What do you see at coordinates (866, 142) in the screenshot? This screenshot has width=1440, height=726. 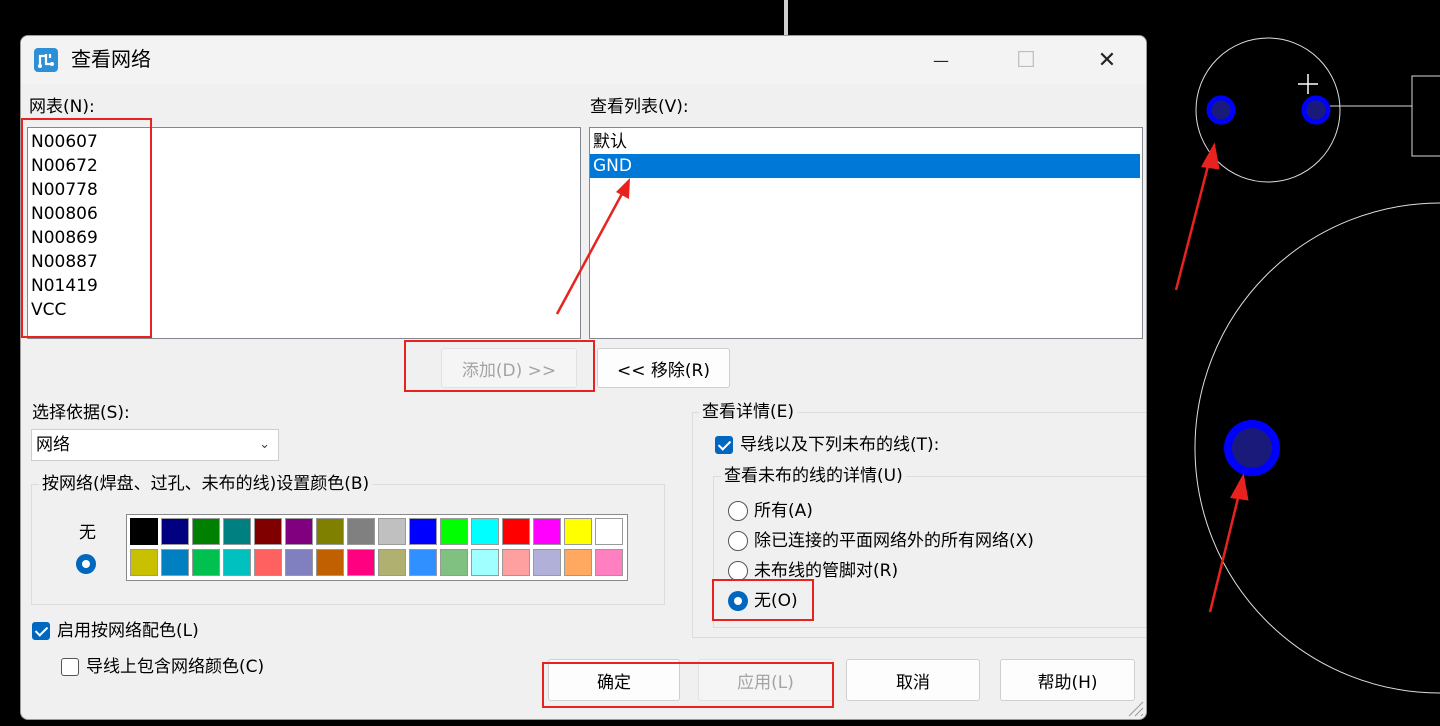 I see `viewlist-item-default: 默认` at bounding box center [866, 142].